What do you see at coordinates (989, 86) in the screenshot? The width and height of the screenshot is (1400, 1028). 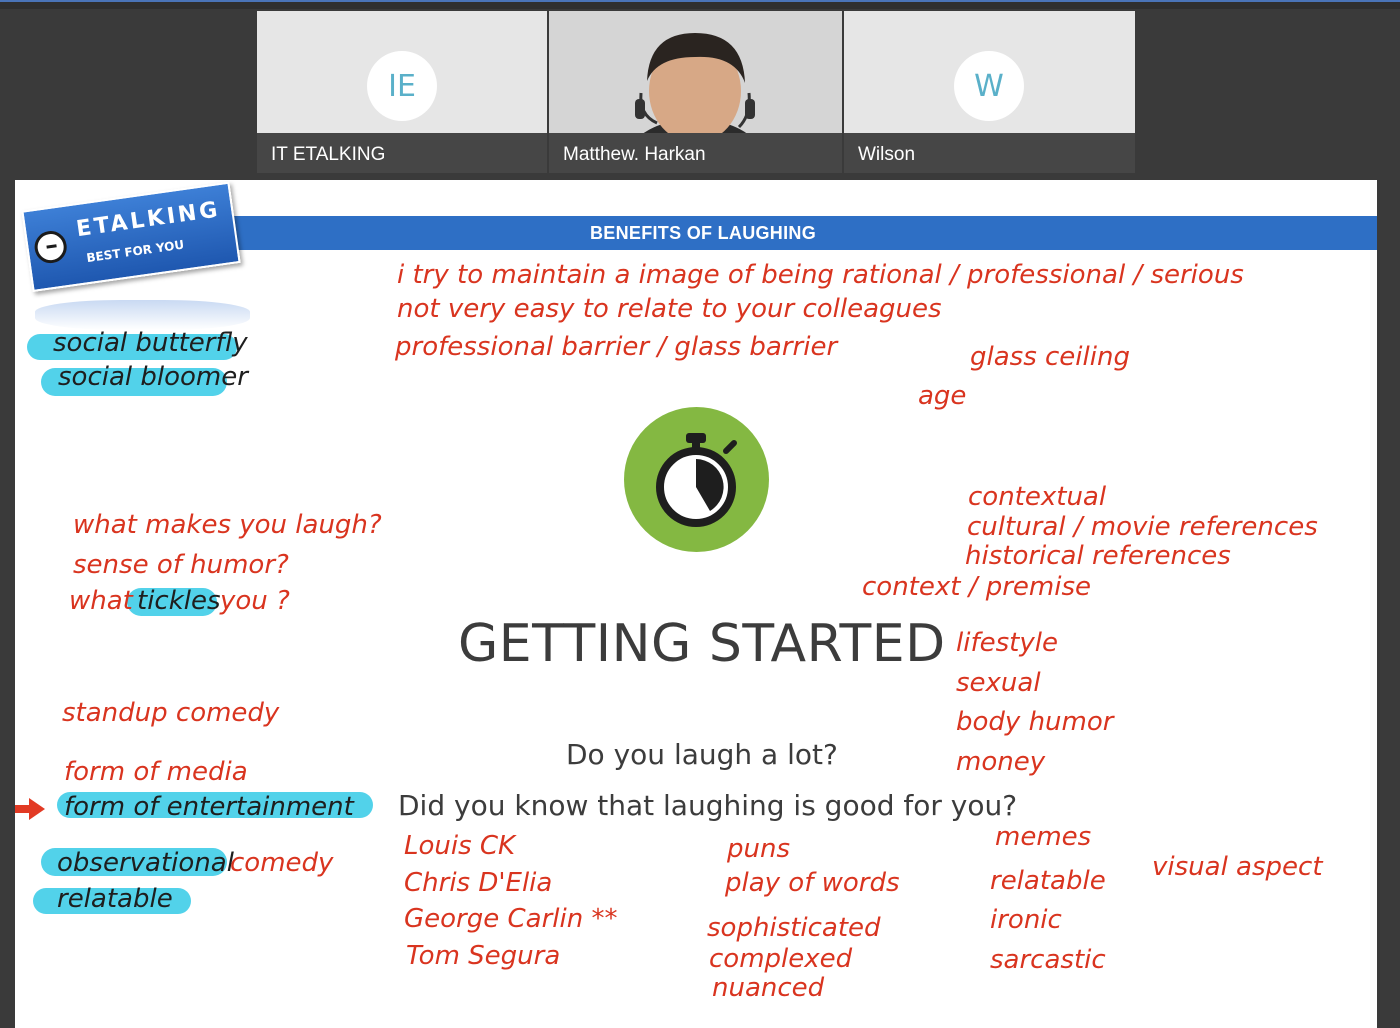 I see `participant-avatar: W` at bounding box center [989, 86].